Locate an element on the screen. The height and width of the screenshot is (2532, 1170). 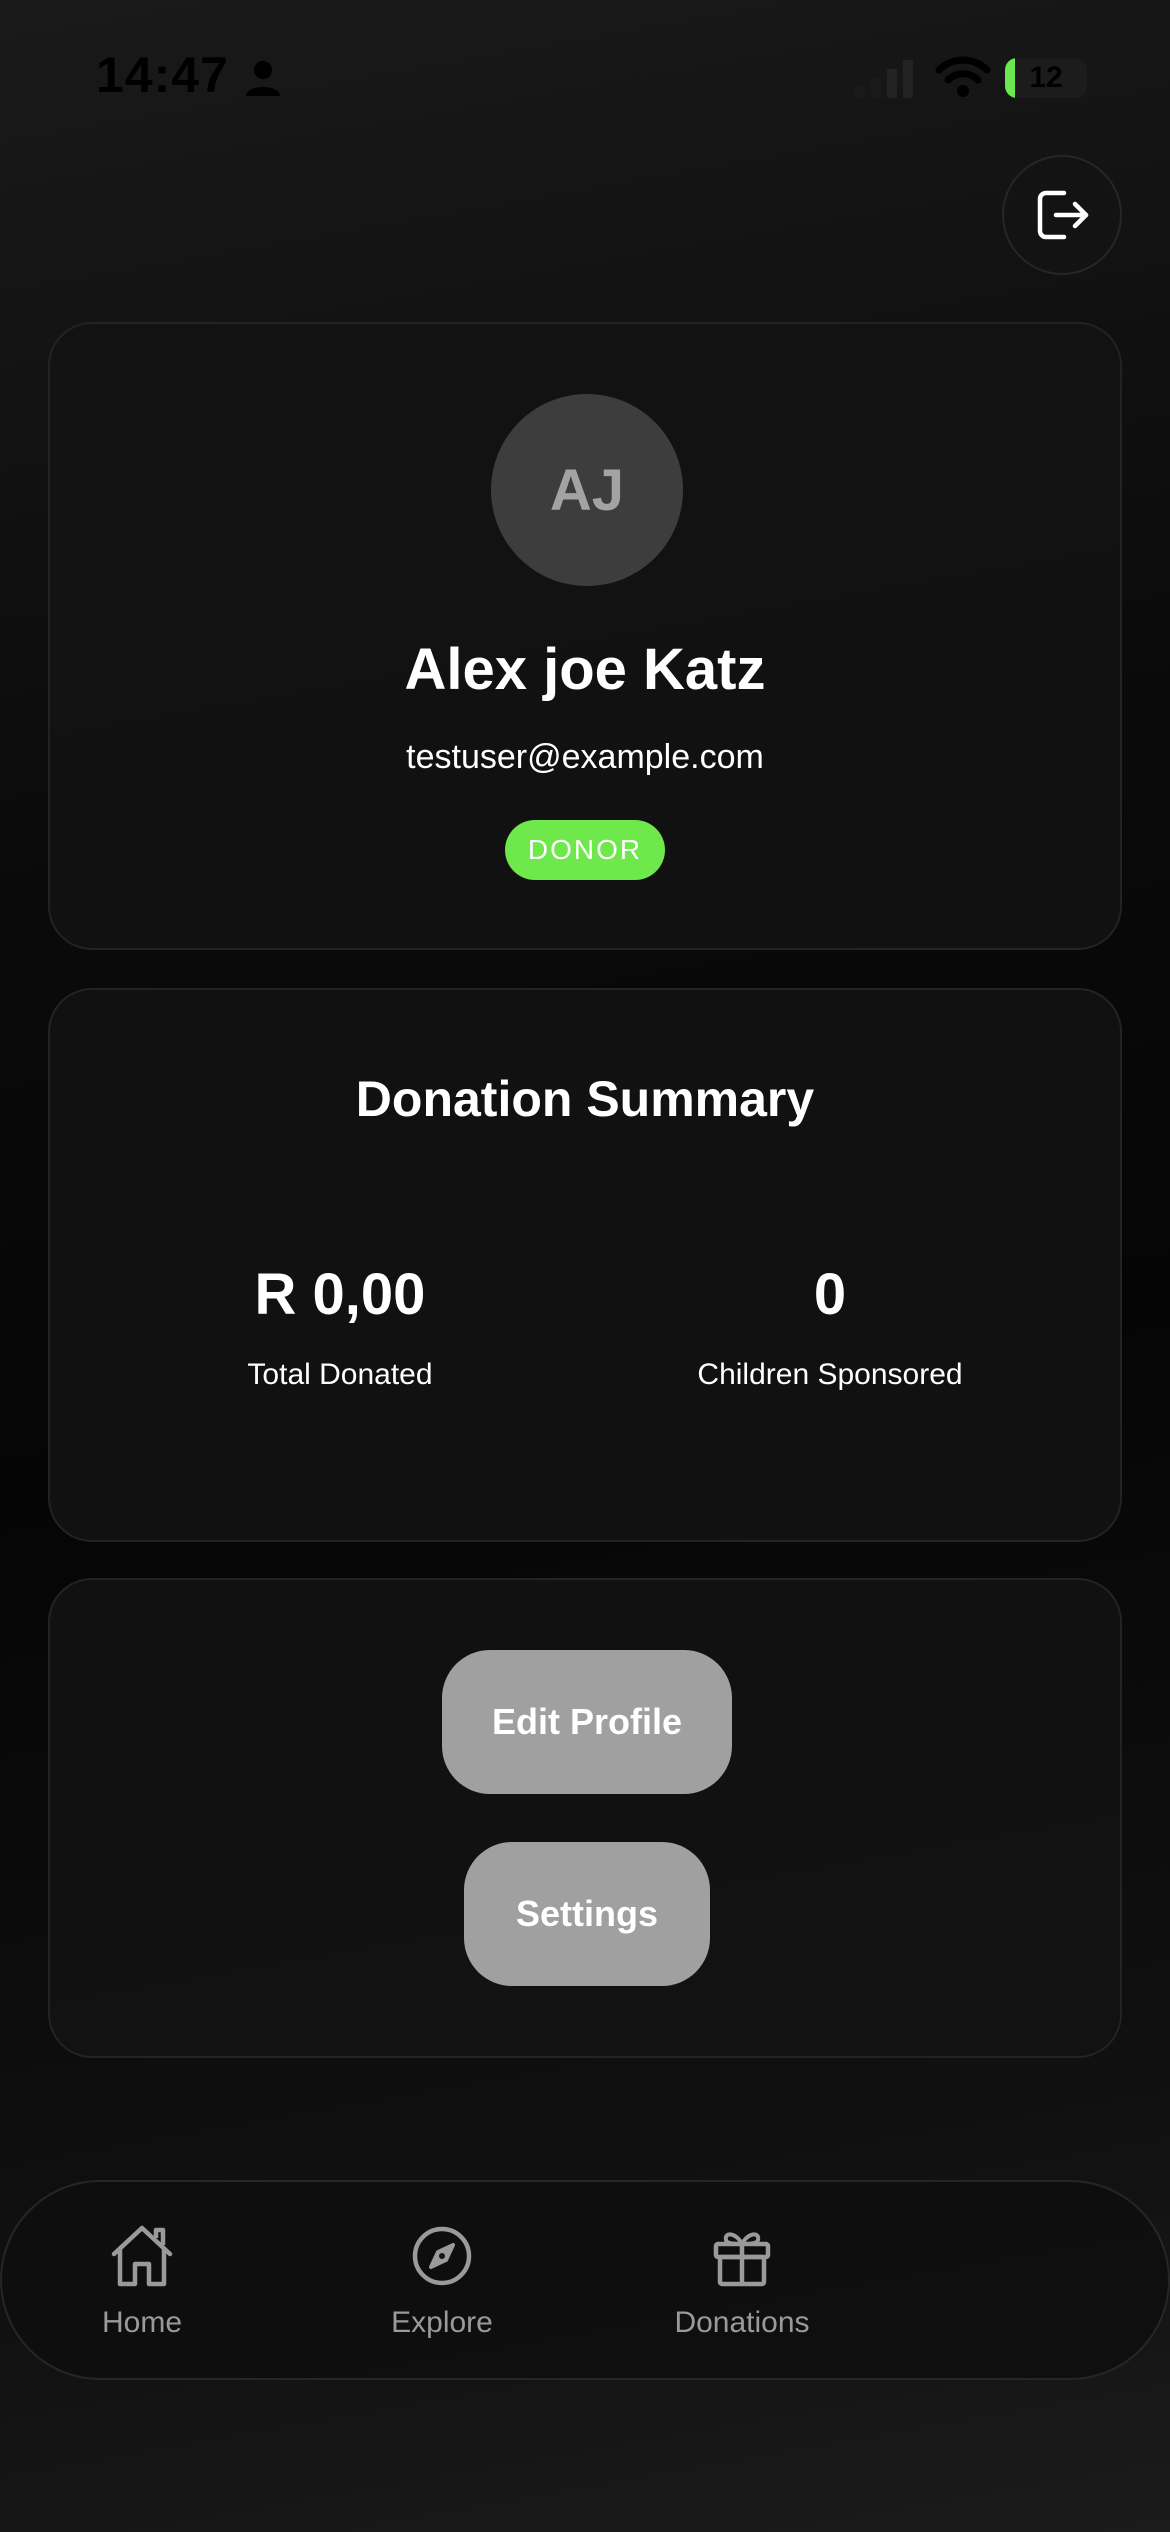
status-time: 14:47 is located at coordinates (162, 75).